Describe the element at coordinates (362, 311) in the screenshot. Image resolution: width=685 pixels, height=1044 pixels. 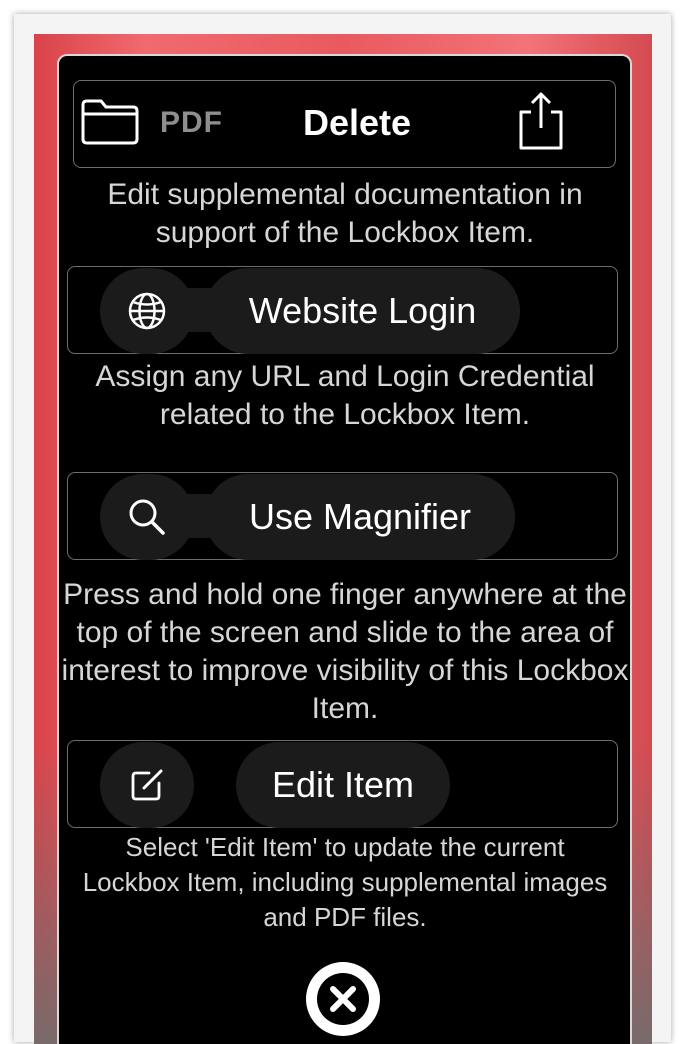
I see `website-login-button: Website Login` at that location.